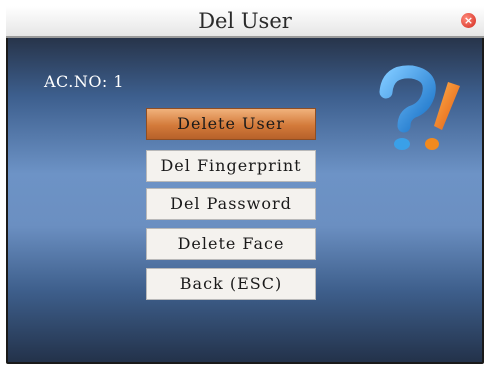  I want to click on ac-number-value: 1, so click(119, 81).